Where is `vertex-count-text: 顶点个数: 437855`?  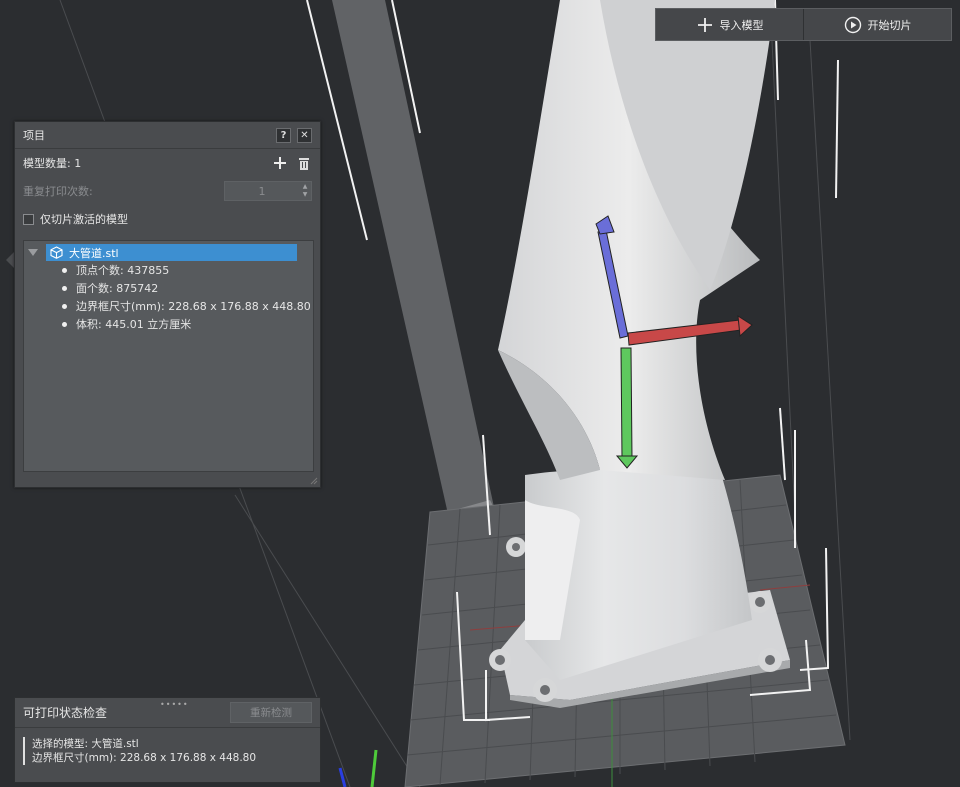 vertex-count-text: 顶点个数: 437855 is located at coordinates (123, 270).